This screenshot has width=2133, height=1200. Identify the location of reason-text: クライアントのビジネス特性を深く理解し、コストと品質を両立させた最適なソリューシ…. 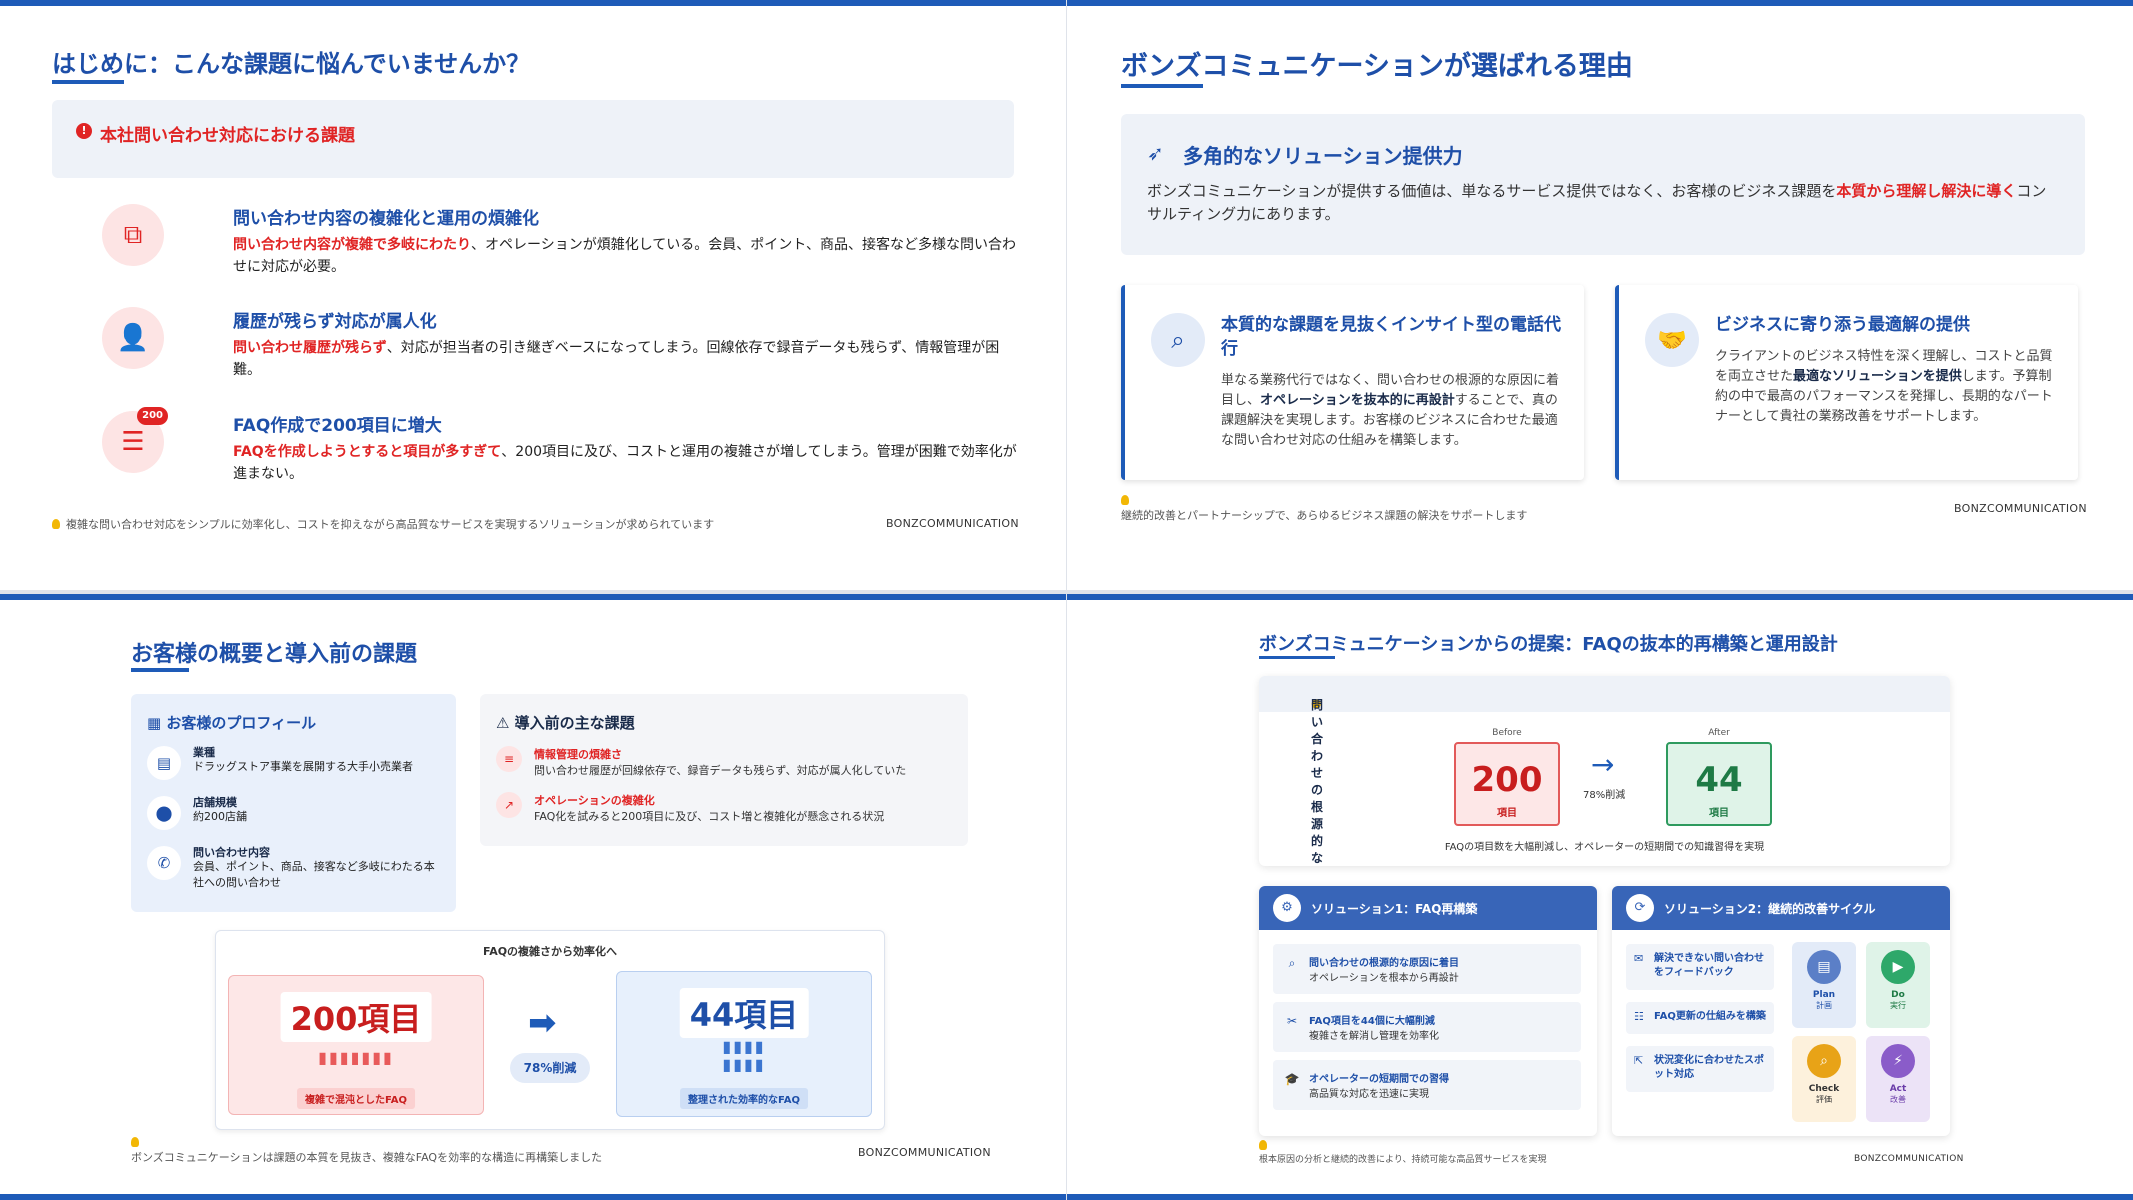
(1887, 387).